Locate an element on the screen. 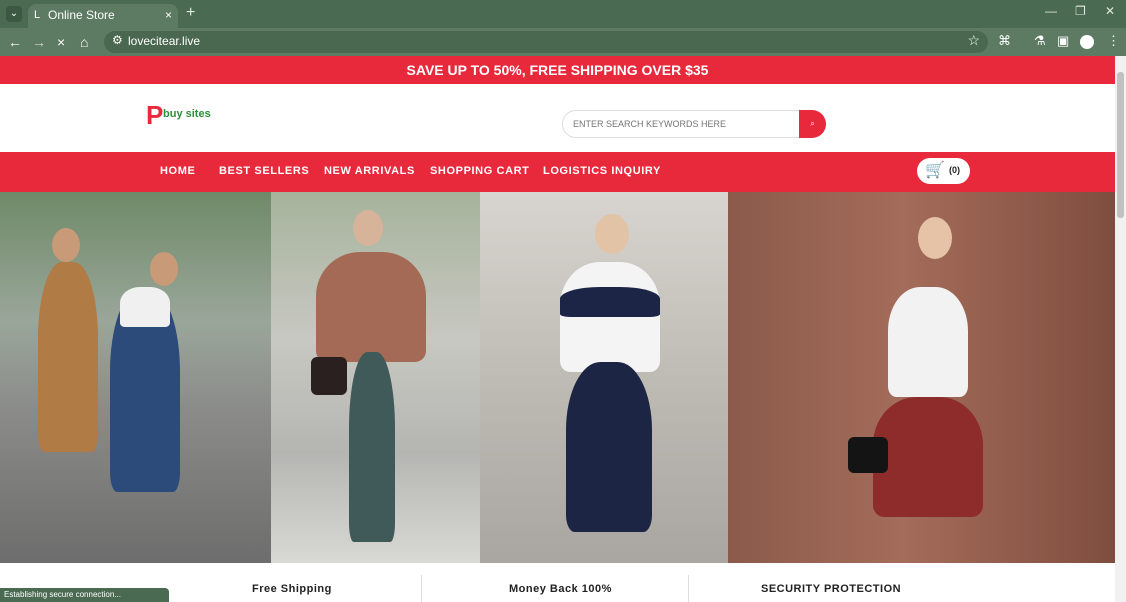 Image resolution: width=1126 pixels, height=602 pixels. profile-avatar-icon is located at coordinates (1087, 42).